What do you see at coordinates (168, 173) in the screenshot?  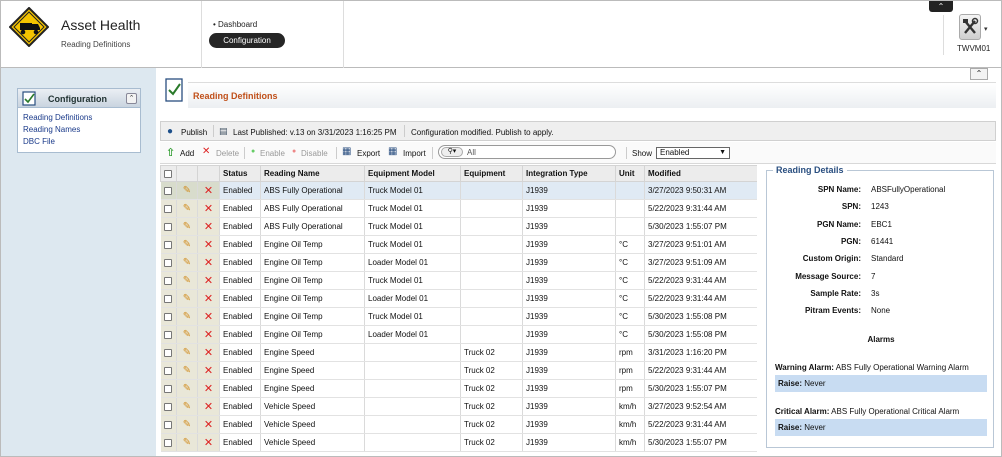 I see `select-all-checkbox` at bounding box center [168, 173].